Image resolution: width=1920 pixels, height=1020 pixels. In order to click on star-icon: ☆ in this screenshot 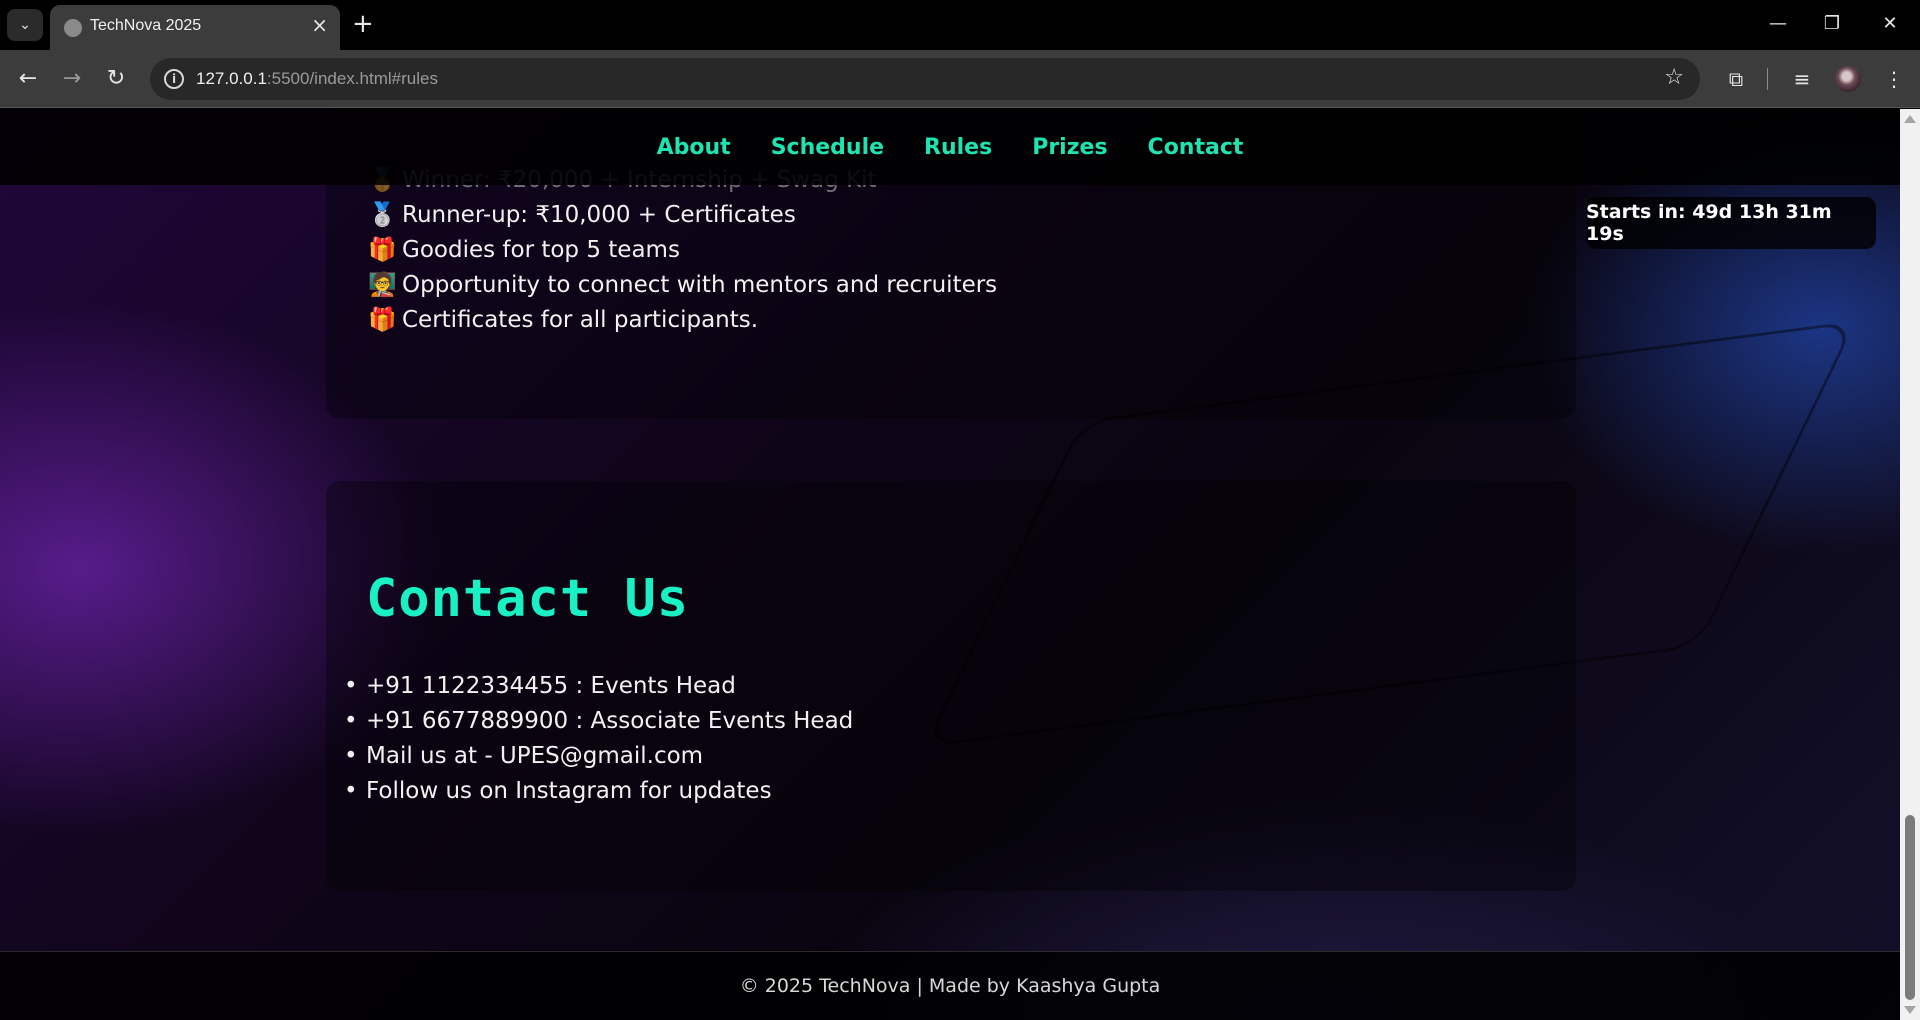, I will do `click(1674, 77)`.